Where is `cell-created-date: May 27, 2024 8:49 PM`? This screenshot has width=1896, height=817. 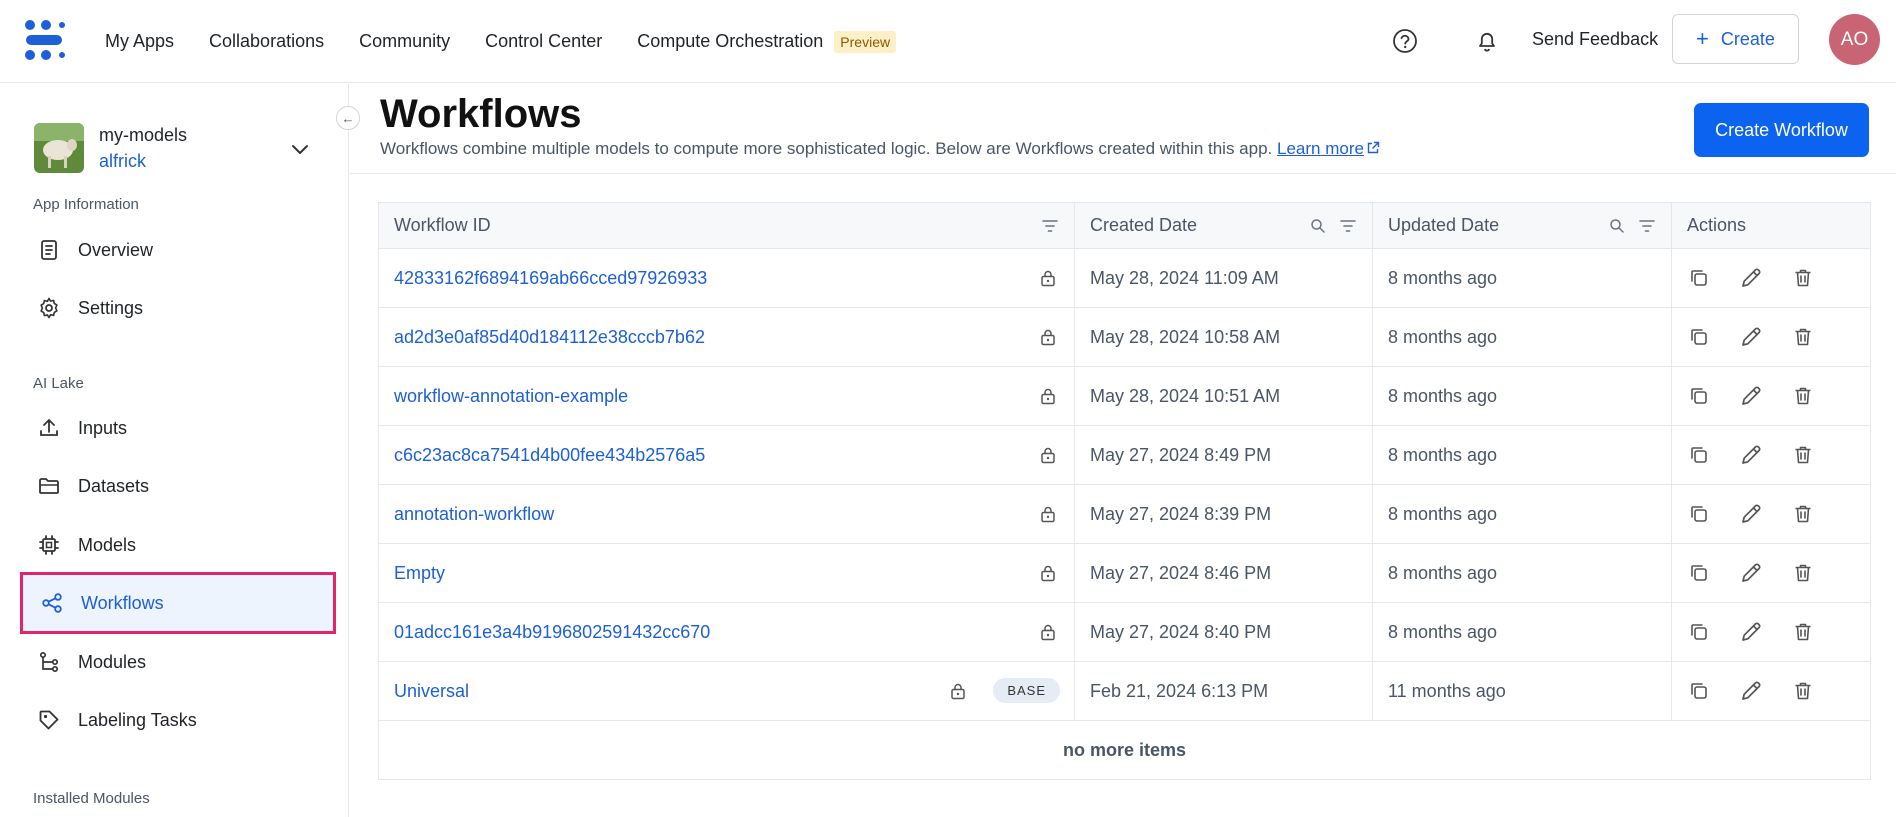
cell-created-date: May 27, 2024 8:49 PM is located at coordinates (1224, 455).